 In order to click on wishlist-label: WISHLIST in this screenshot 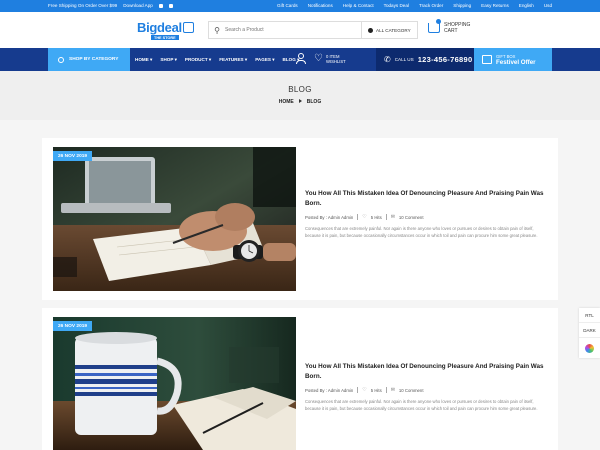, I will do `click(335, 61)`.